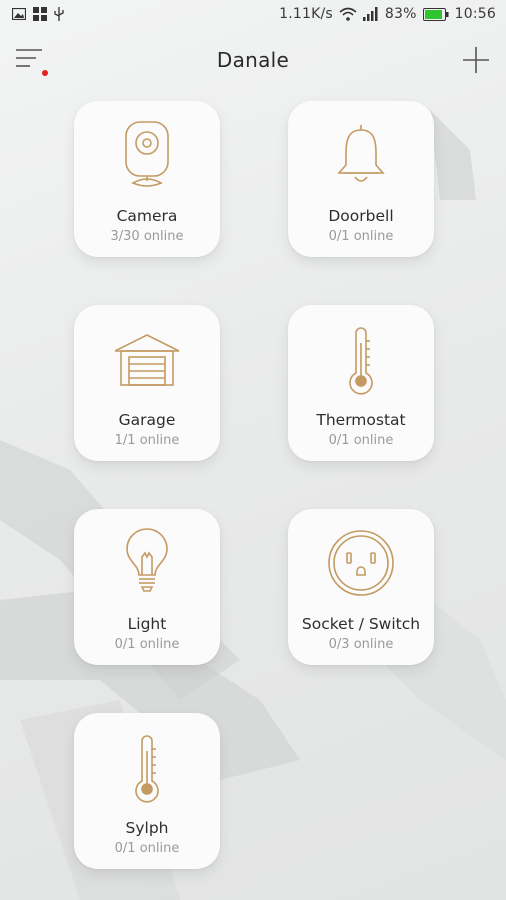 This screenshot has height=900, width=506. I want to click on device-name: Sylph, so click(147, 828).